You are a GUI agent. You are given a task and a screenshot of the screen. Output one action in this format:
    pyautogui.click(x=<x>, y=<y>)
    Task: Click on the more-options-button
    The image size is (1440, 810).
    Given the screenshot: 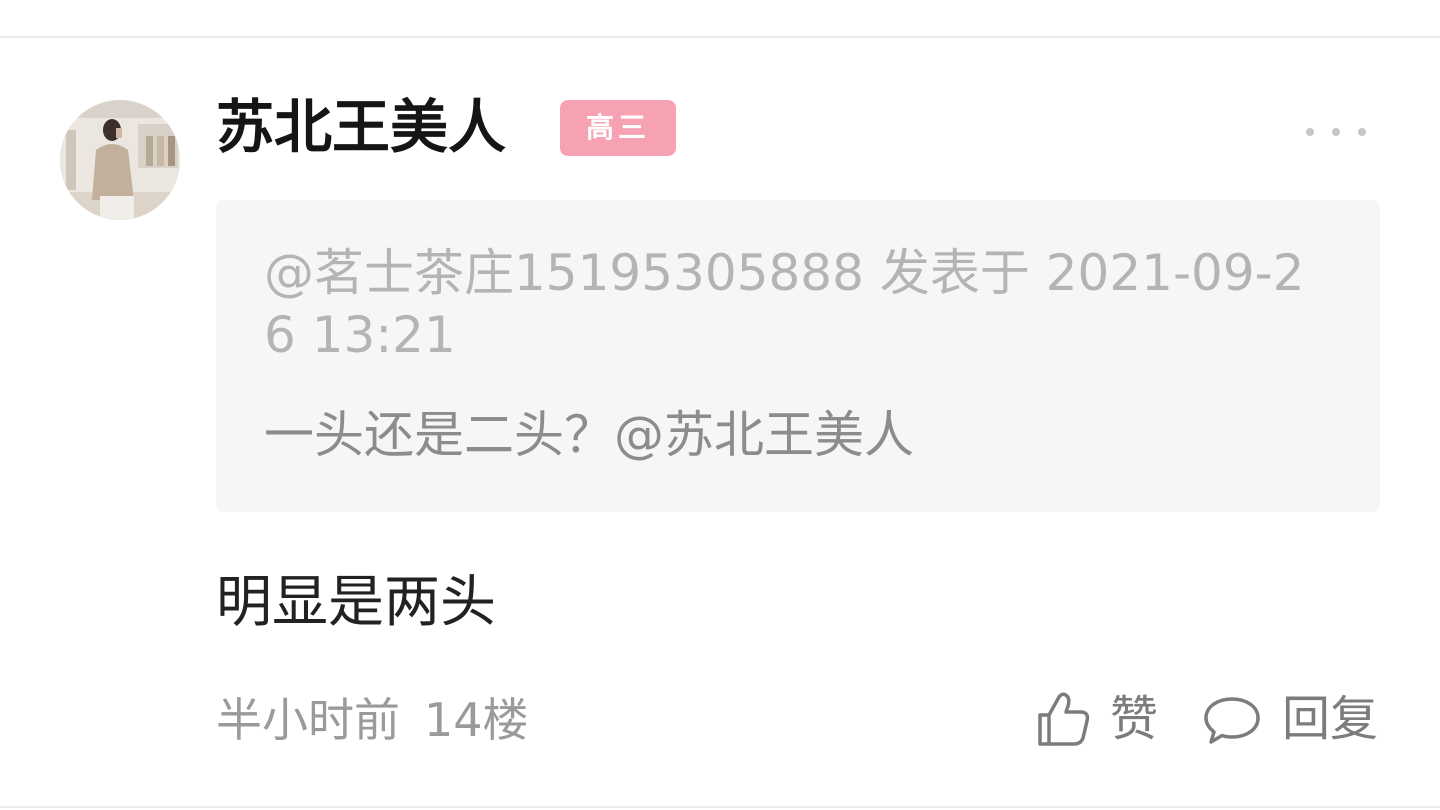 What is the action you would take?
    pyautogui.click(x=1336, y=132)
    